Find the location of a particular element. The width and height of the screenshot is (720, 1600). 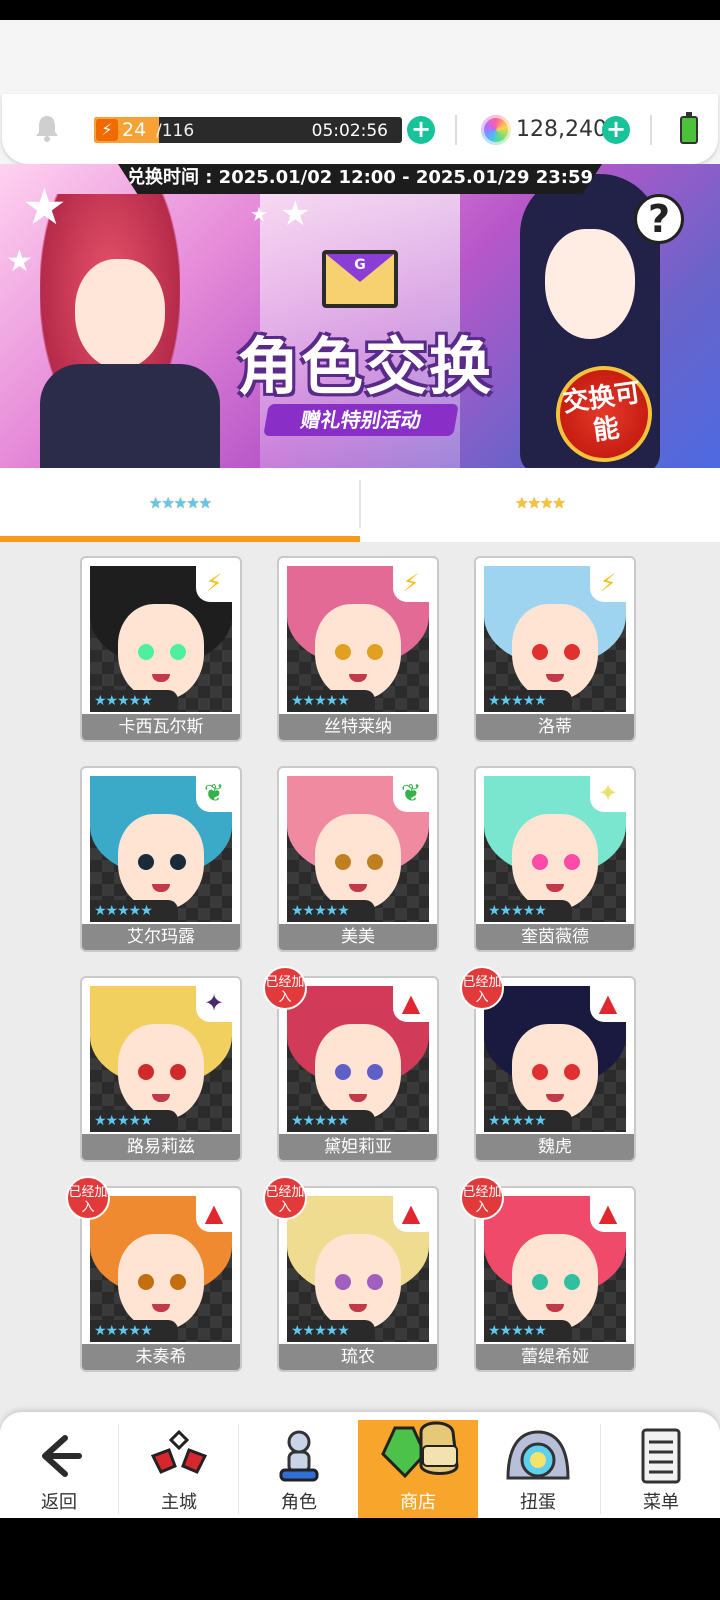

nav-character: 角色 is located at coordinates (299, 1469).